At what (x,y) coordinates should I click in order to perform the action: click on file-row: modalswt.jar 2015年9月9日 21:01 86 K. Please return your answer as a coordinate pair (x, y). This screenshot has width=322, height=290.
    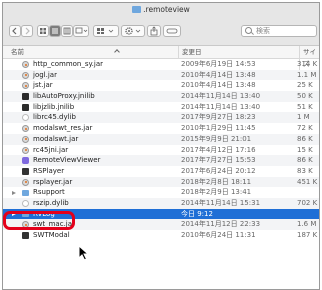
    Looking at the image, I should click on (161, 139).